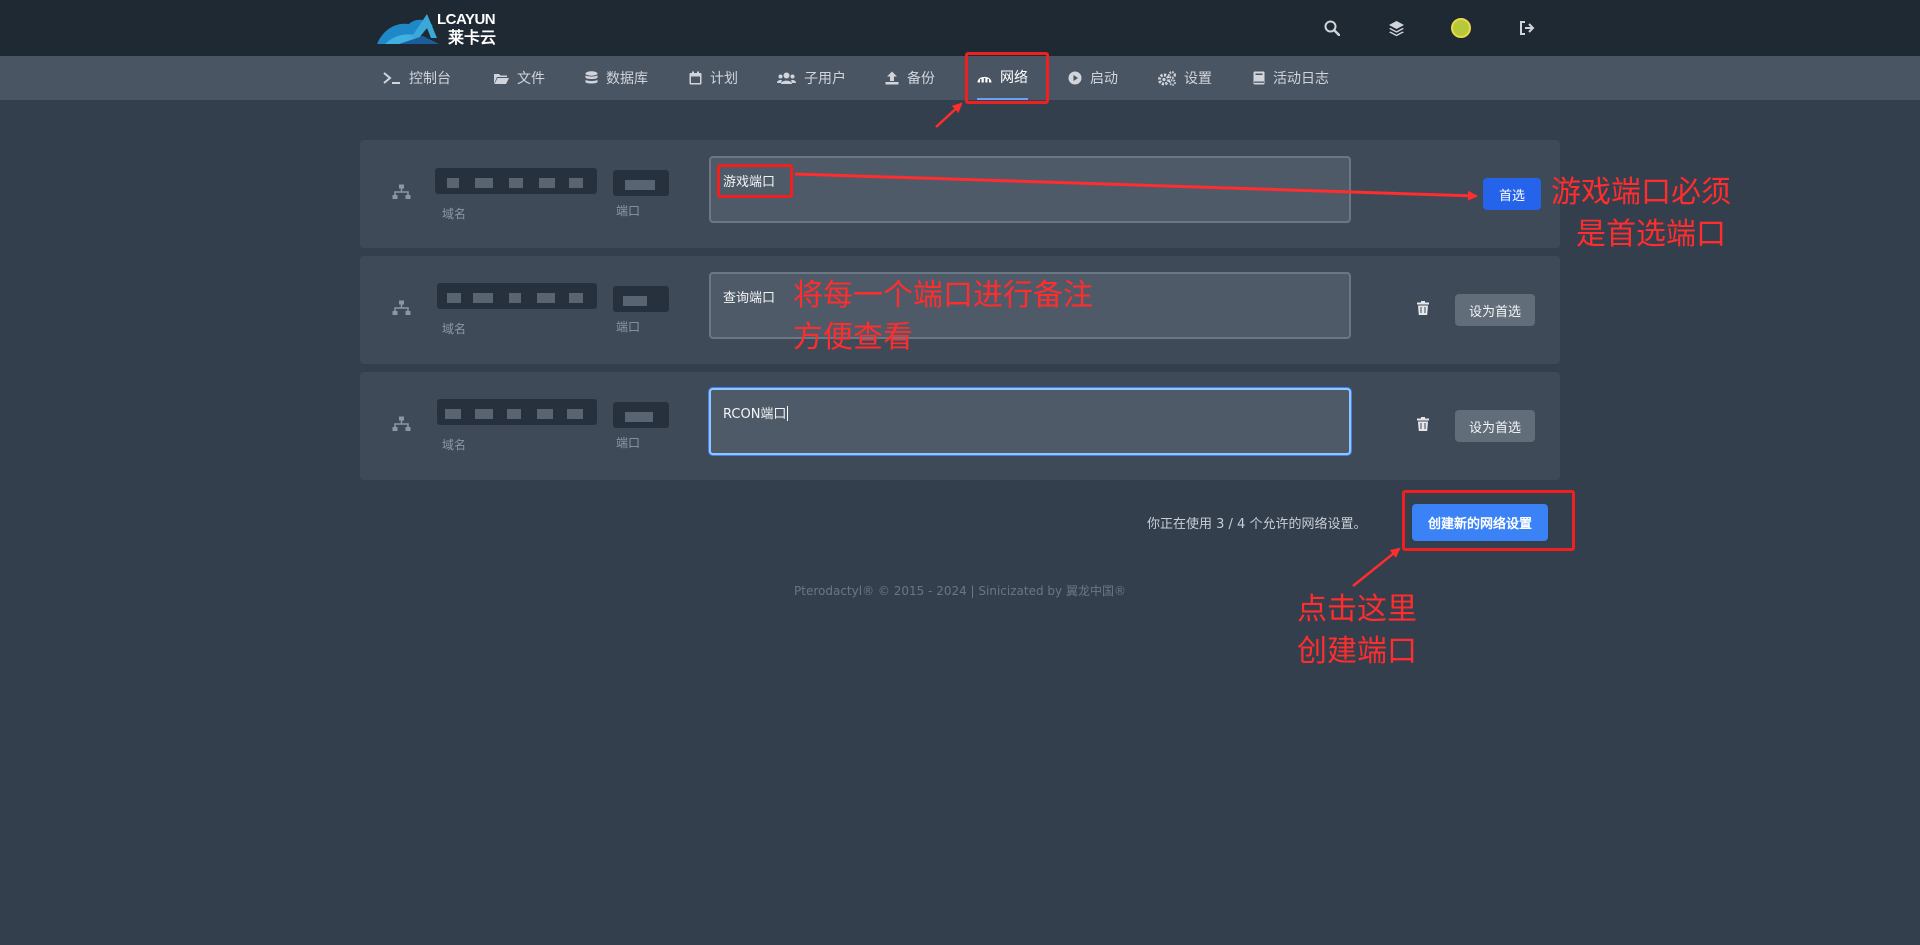 This screenshot has height=945, width=1920. Describe the element at coordinates (853, 337) in the screenshot. I see `annotation-text: 方便查看` at that location.